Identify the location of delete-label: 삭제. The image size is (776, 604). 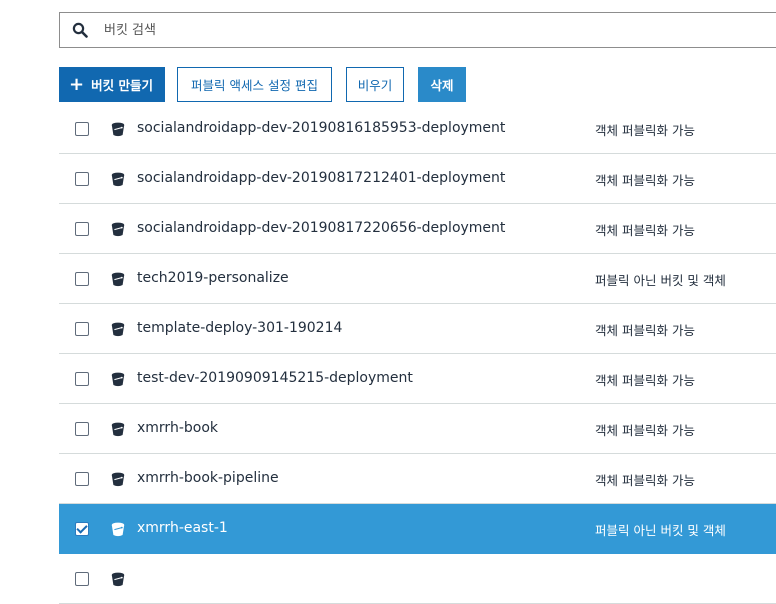
(442, 85).